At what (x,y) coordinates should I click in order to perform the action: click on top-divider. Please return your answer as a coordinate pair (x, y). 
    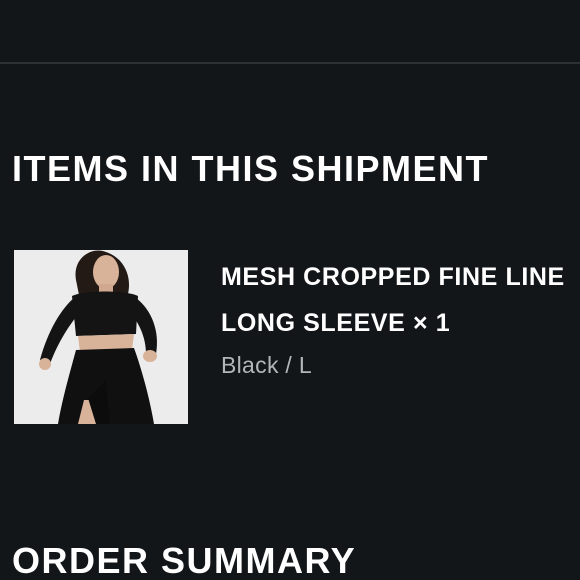
    Looking at the image, I should click on (290, 63).